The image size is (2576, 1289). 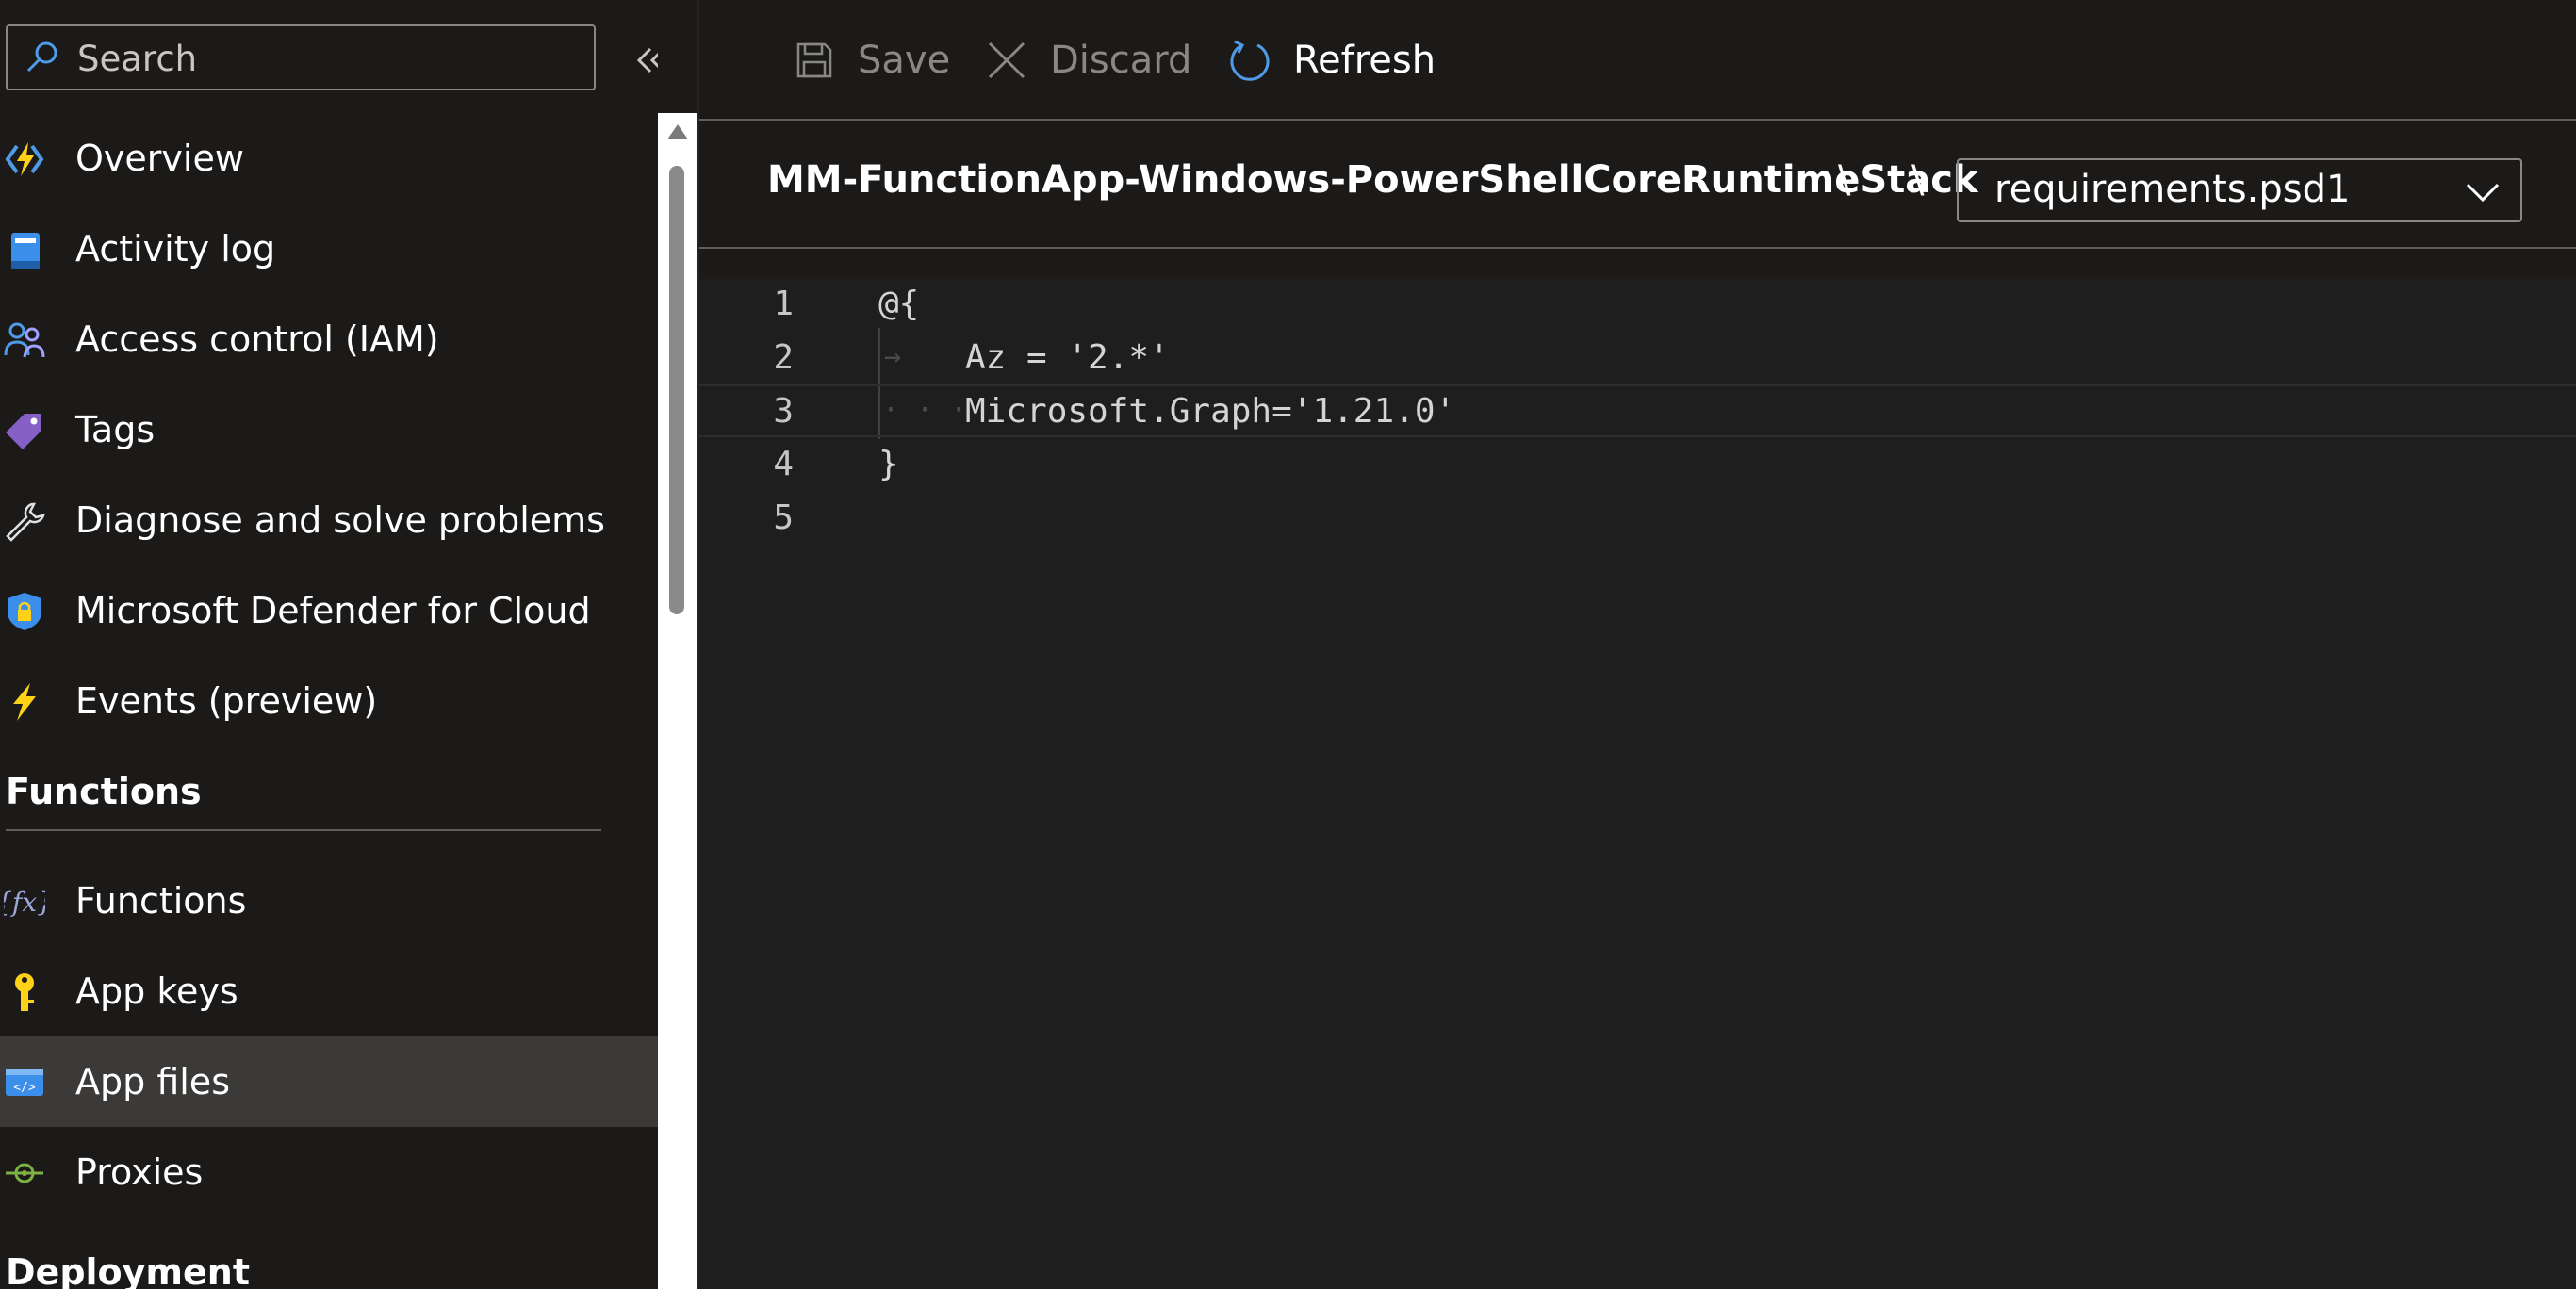 I want to click on section-heading: Functions, so click(x=104, y=791).